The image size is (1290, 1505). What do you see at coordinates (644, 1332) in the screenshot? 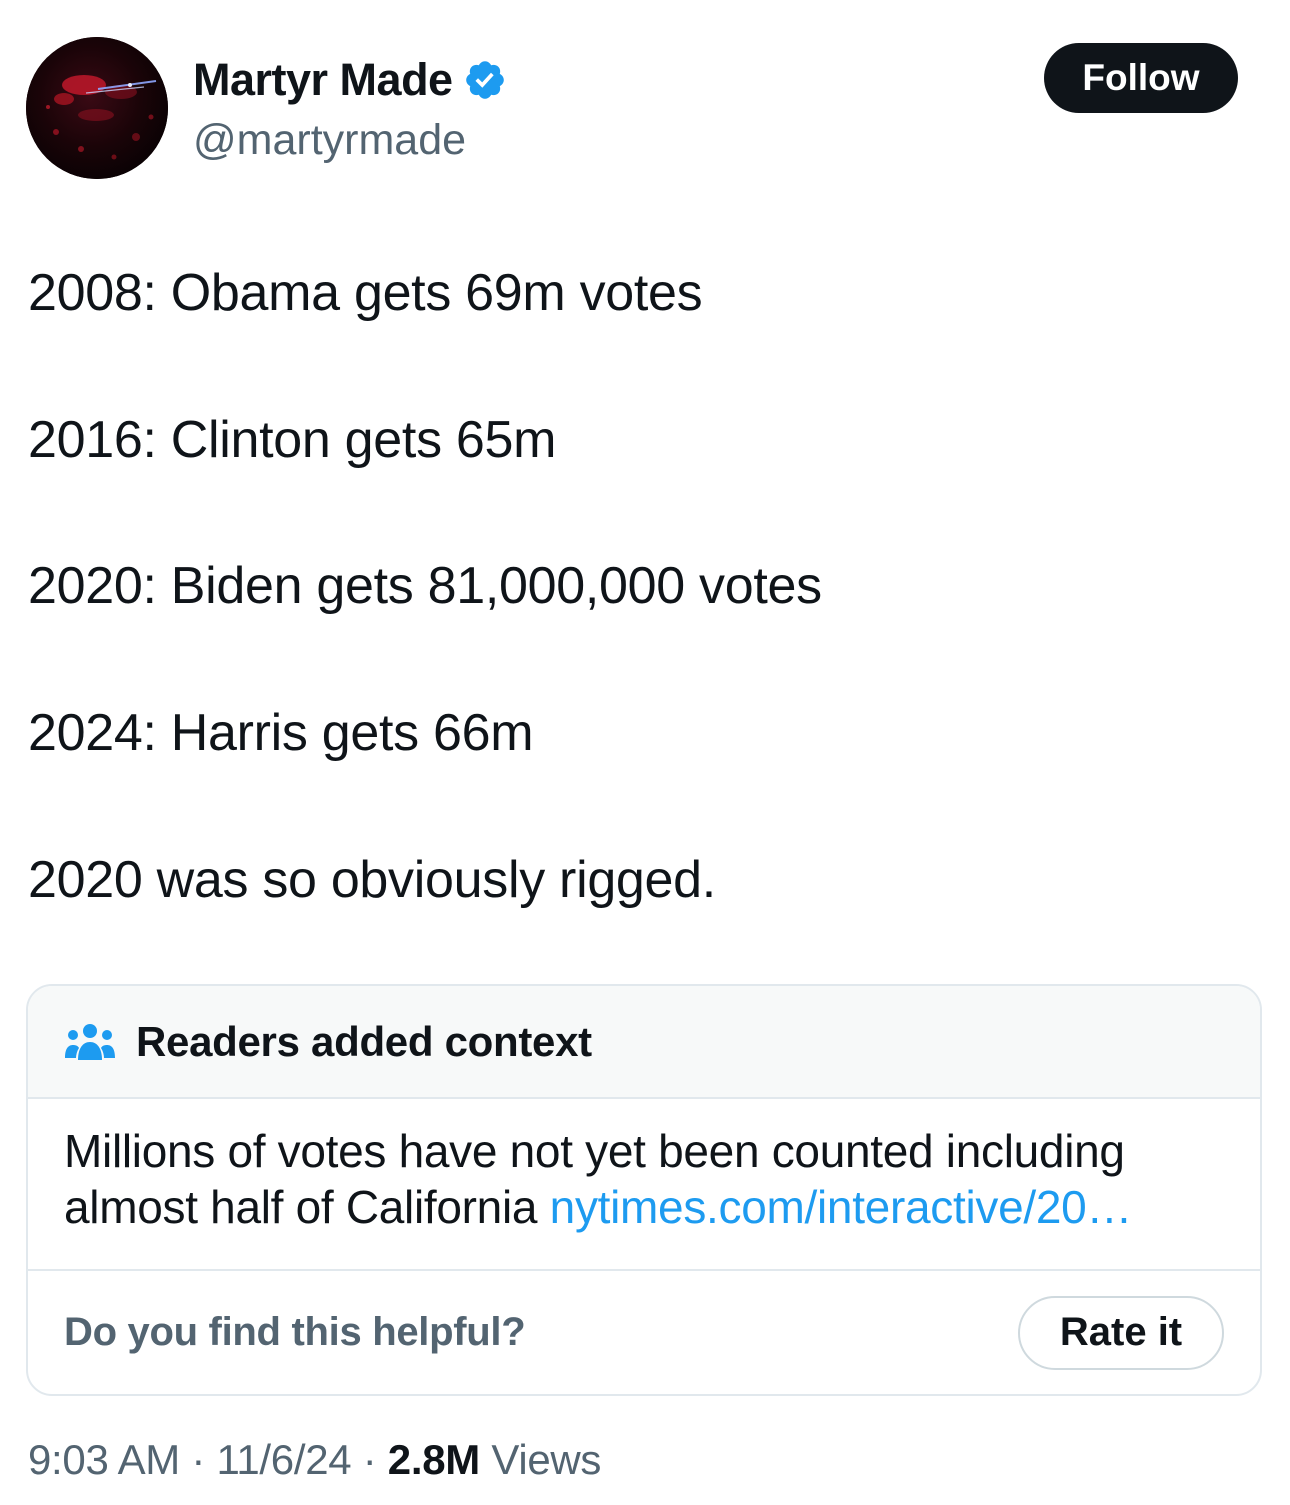
I see `community-note-footer: Do you find this helpful? Rate it` at bounding box center [644, 1332].